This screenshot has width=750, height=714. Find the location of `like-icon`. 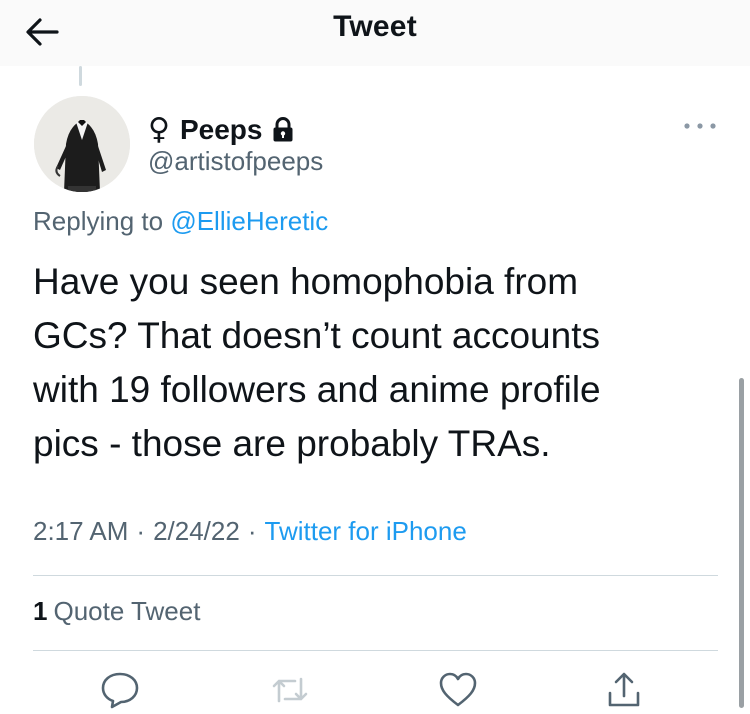

like-icon is located at coordinates (458, 689).